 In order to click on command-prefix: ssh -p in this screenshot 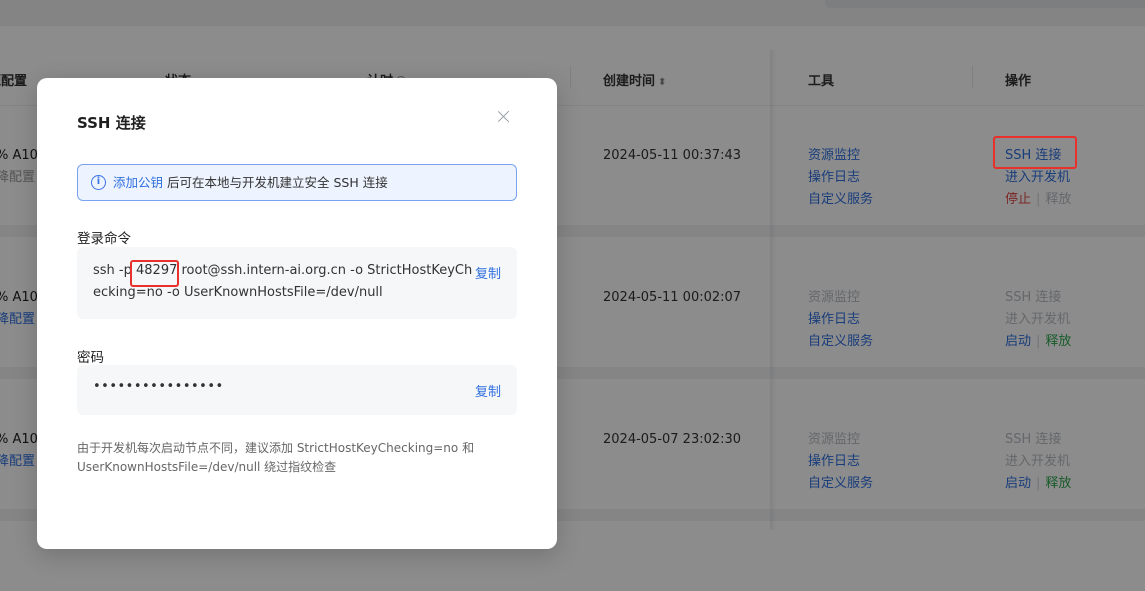, I will do `click(114, 270)`.